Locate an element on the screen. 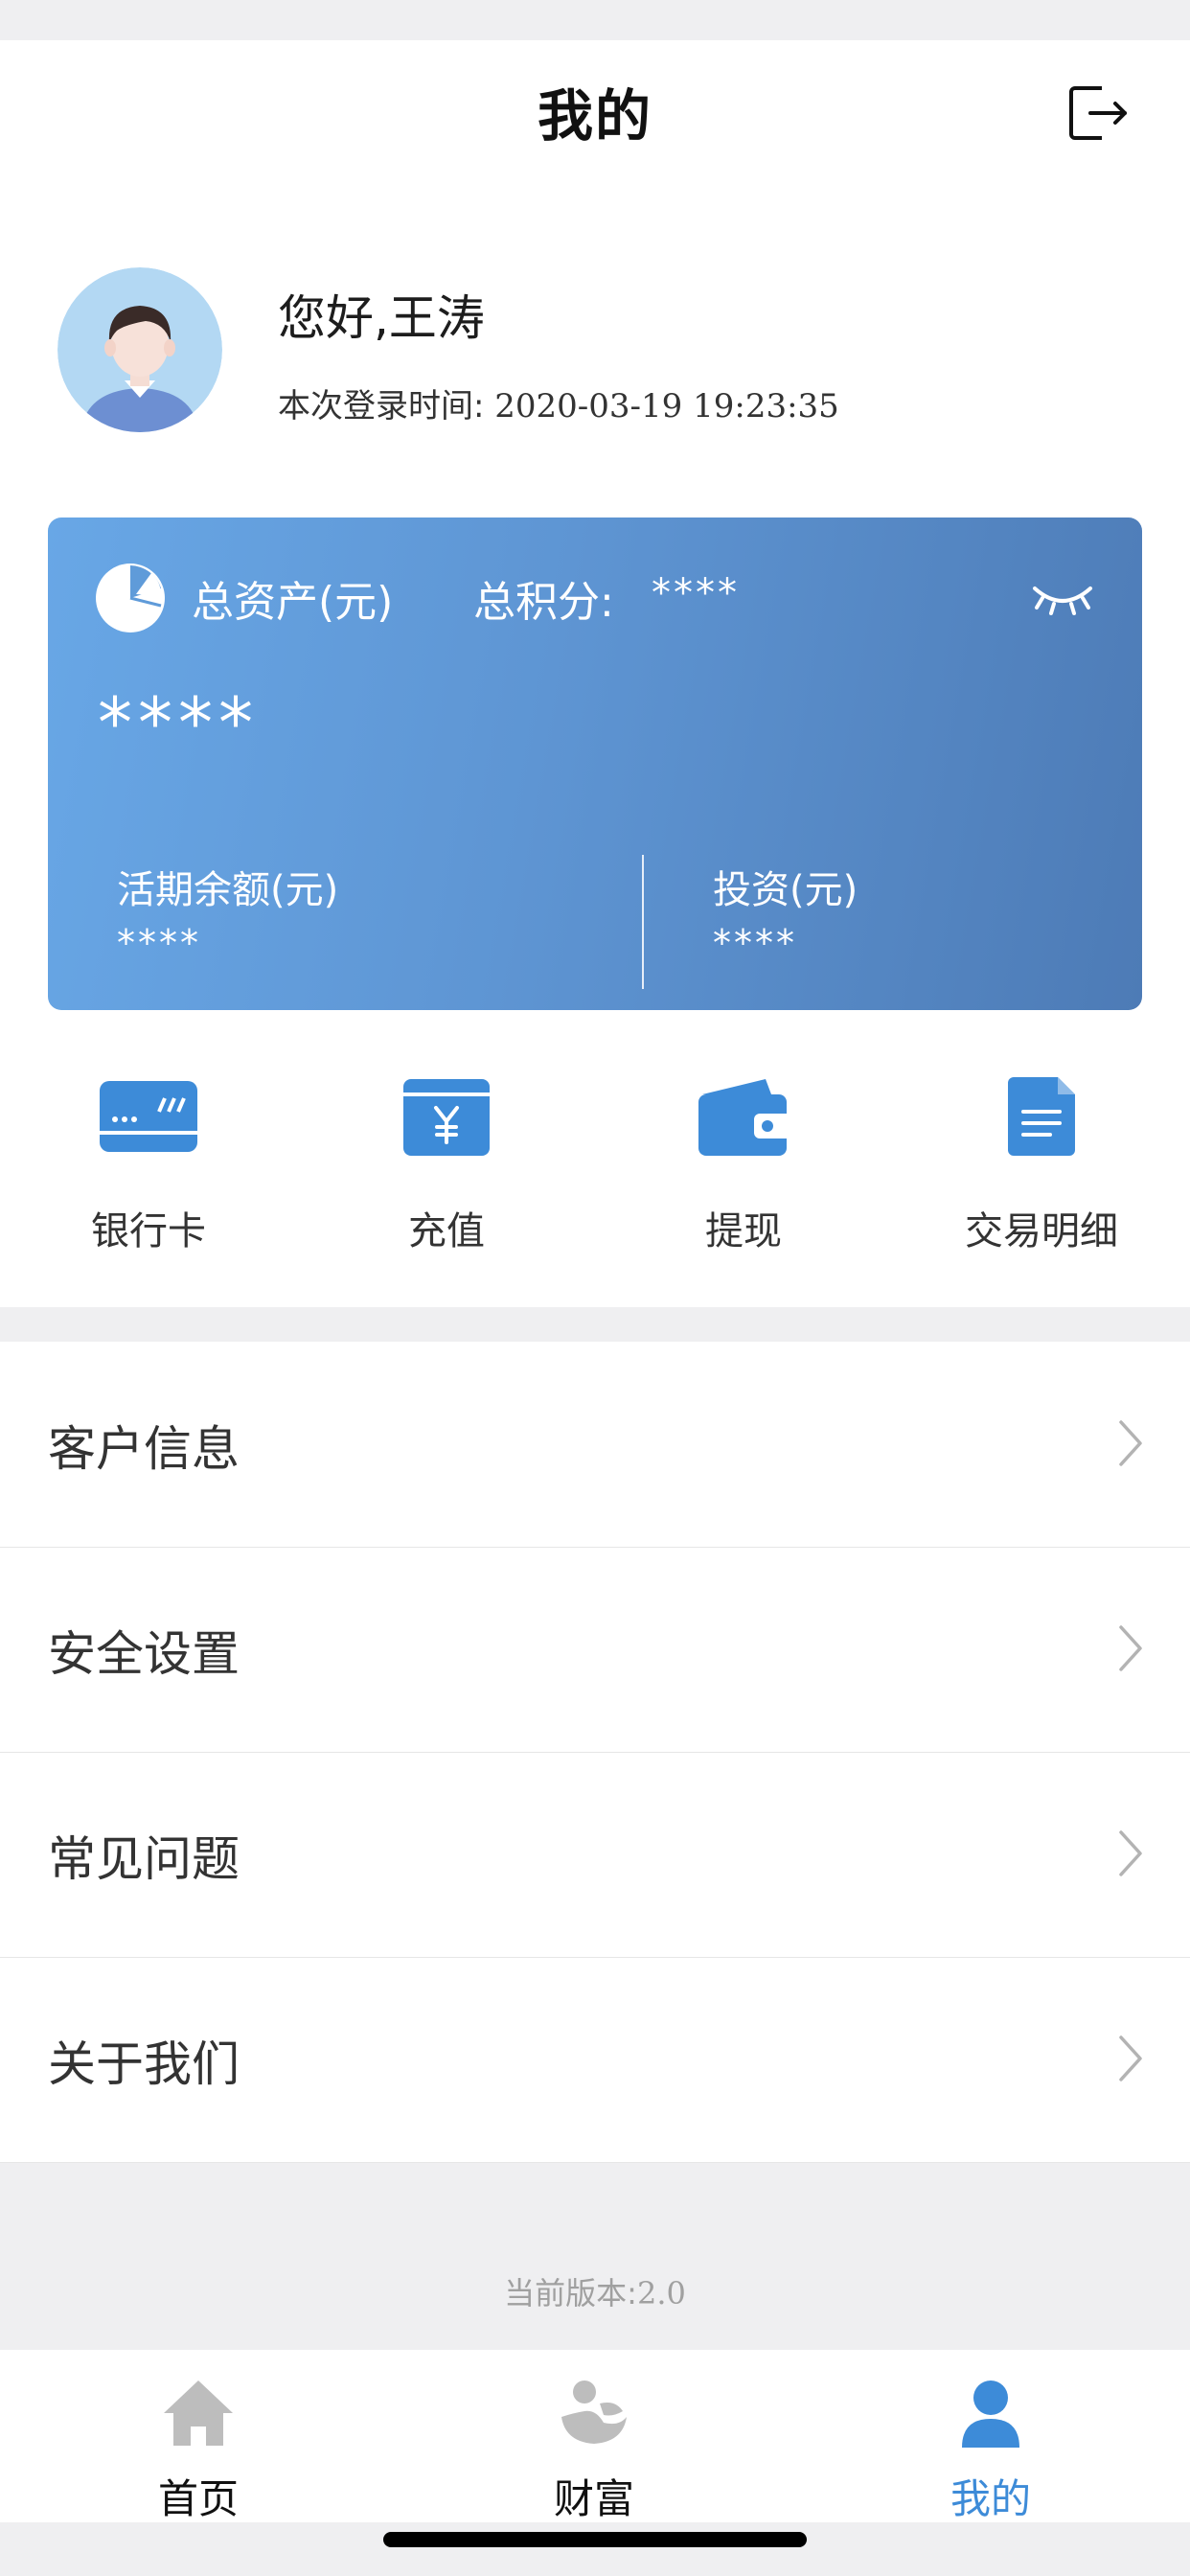 The width and height of the screenshot is (1190, 2576). menu-item-faq: 常见问题 is located at coordinates (595, 1855).